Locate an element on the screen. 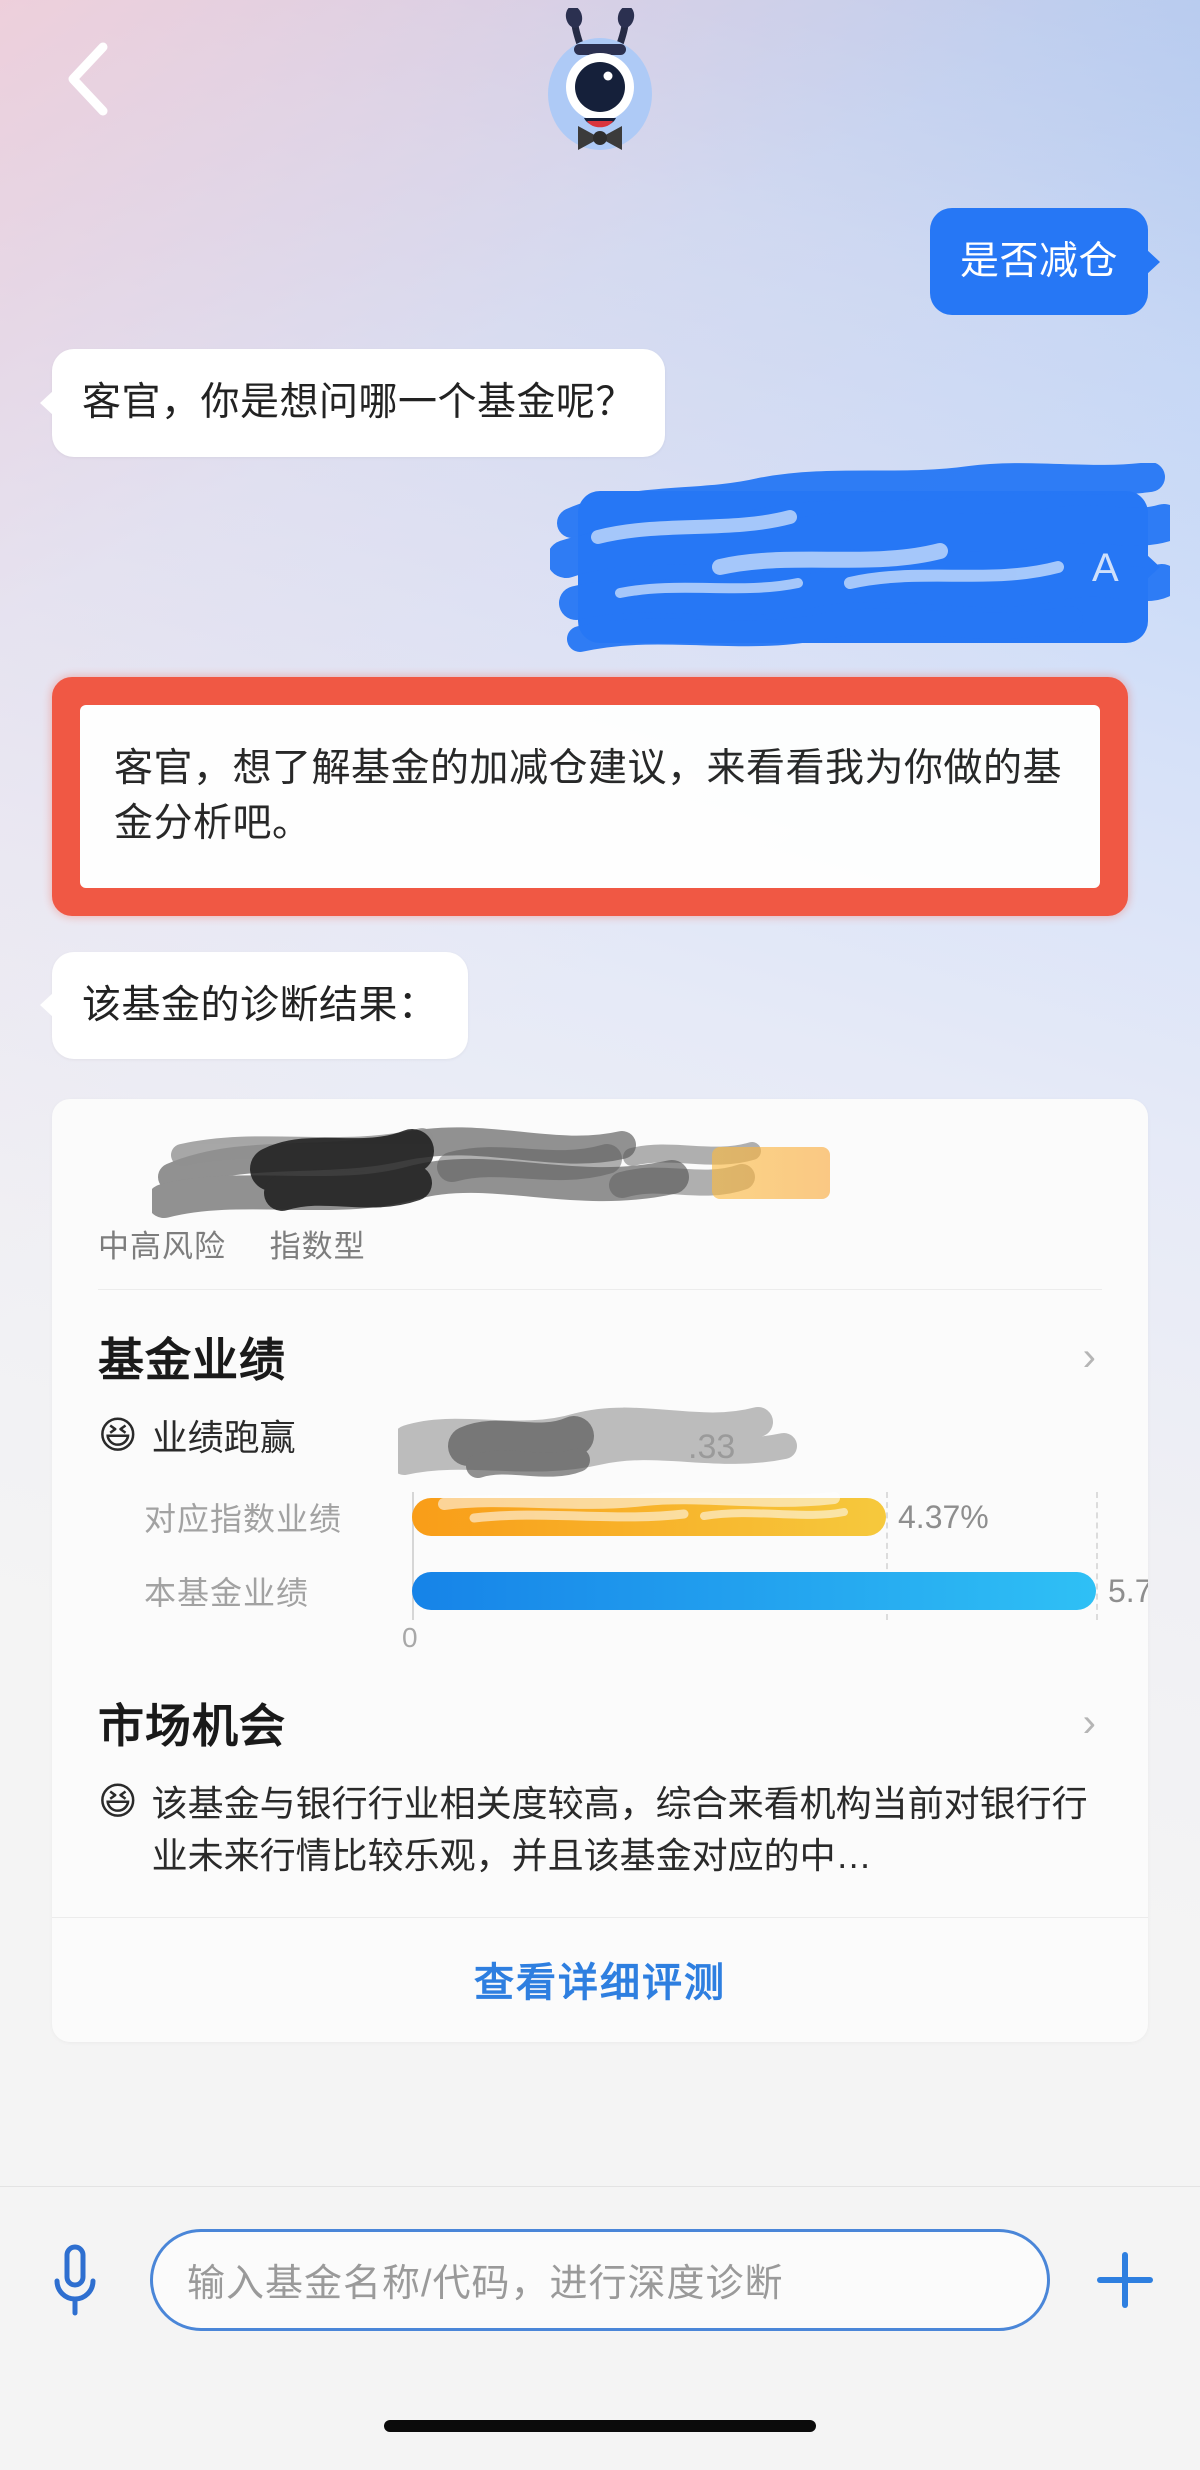 This screenshot has height=2470, width=1200. chart-bar-row-index: 对应指数业绩 4.37% is located at coordinates (600, 1517).